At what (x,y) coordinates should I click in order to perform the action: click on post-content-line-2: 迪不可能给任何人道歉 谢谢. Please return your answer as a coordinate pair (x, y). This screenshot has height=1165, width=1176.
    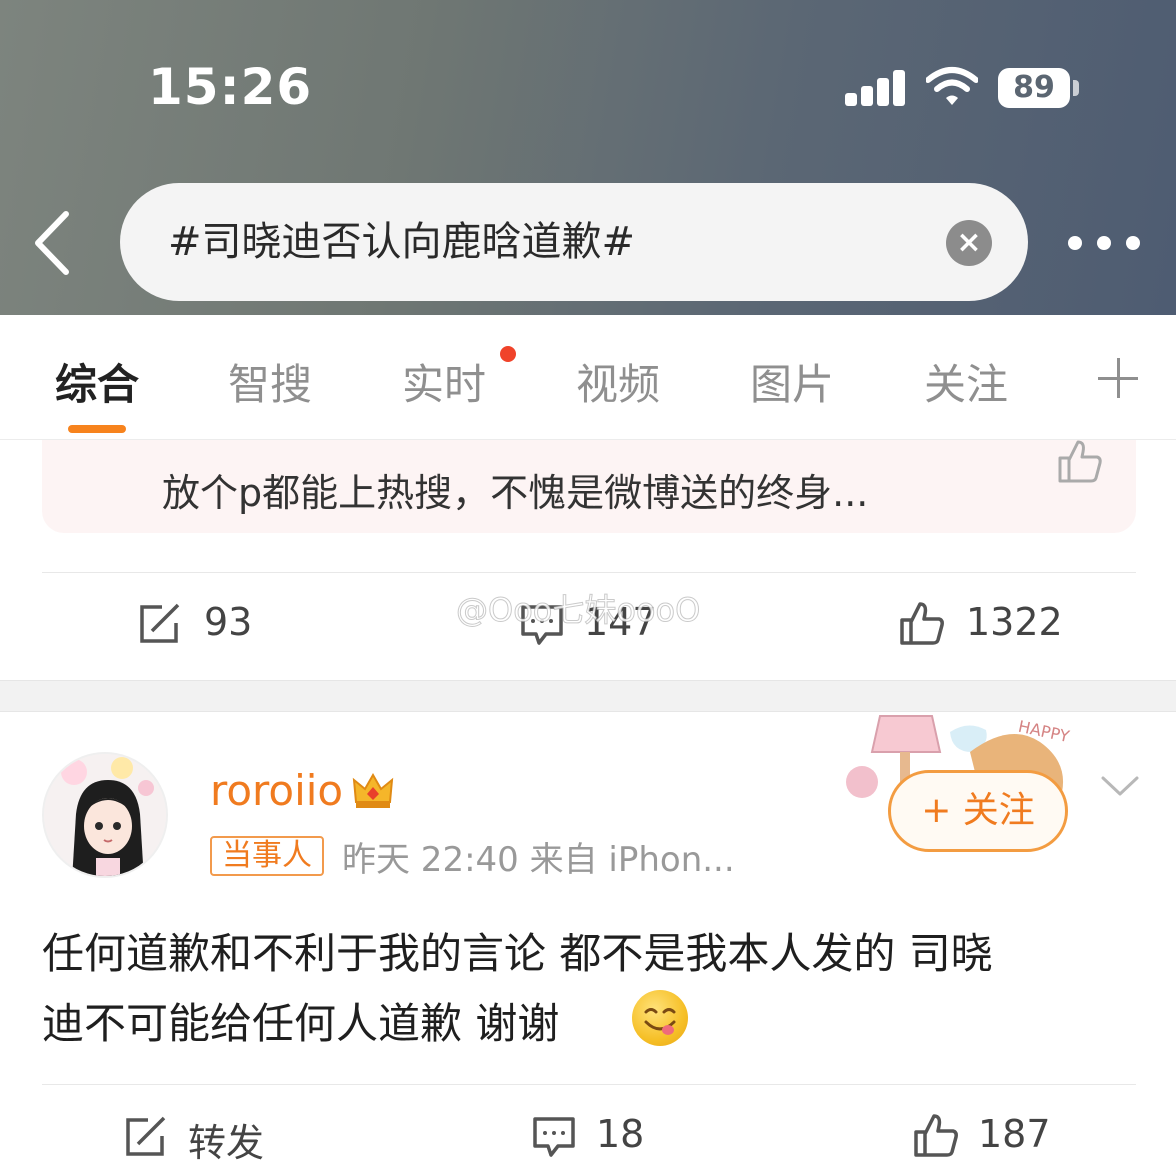
    Looking at the image, I should click on (301, 1023).